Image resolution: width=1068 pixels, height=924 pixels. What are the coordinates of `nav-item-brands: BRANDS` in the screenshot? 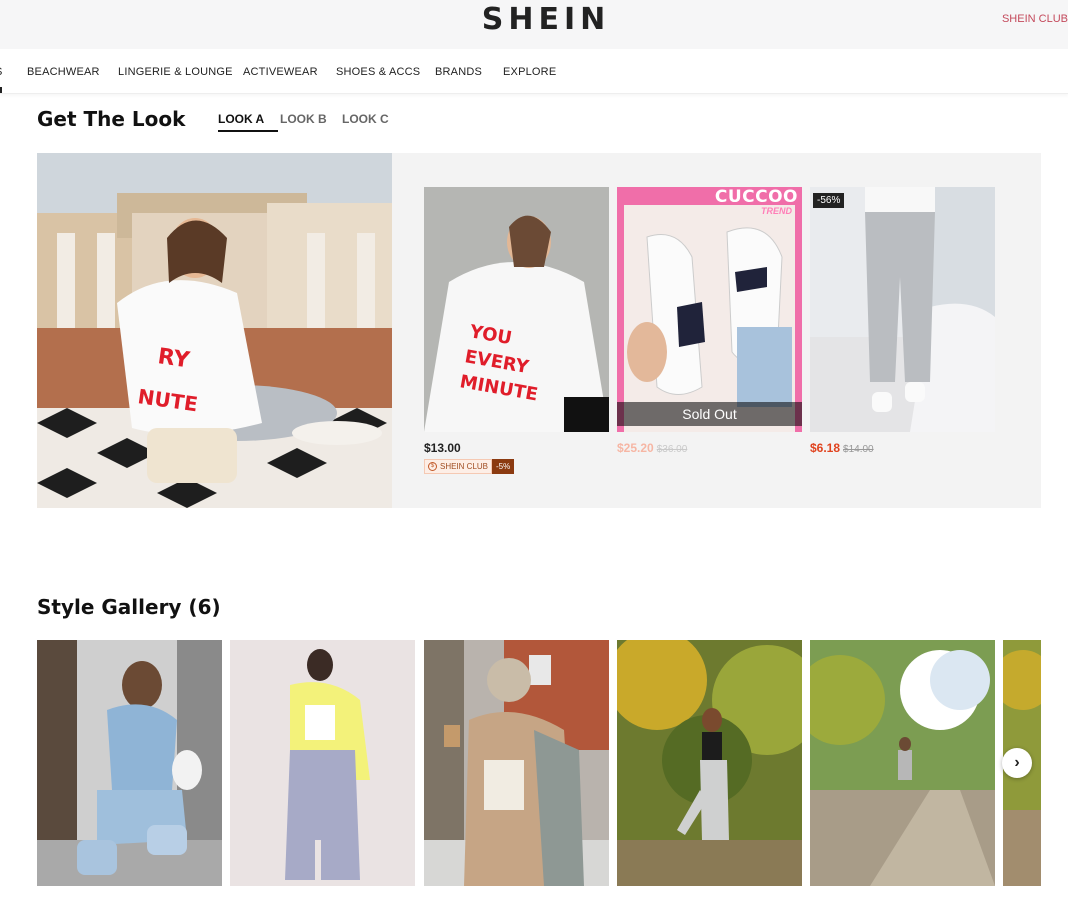 It's located at (458, 72).